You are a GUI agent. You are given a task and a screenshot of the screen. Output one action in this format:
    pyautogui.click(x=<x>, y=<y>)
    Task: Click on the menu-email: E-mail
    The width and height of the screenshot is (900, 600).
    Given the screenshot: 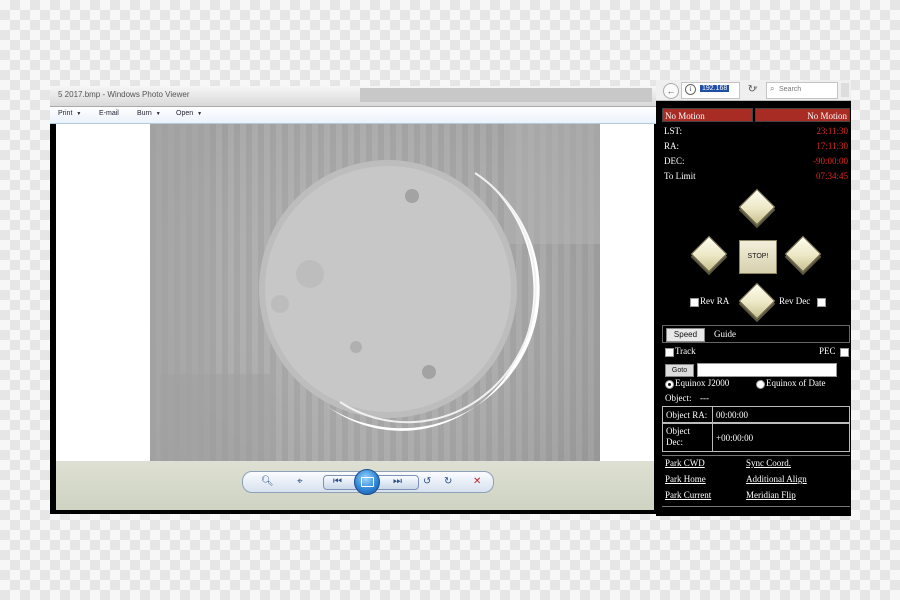 What is the action you would take?
    pyautogui.click(x=109, y=113)
    